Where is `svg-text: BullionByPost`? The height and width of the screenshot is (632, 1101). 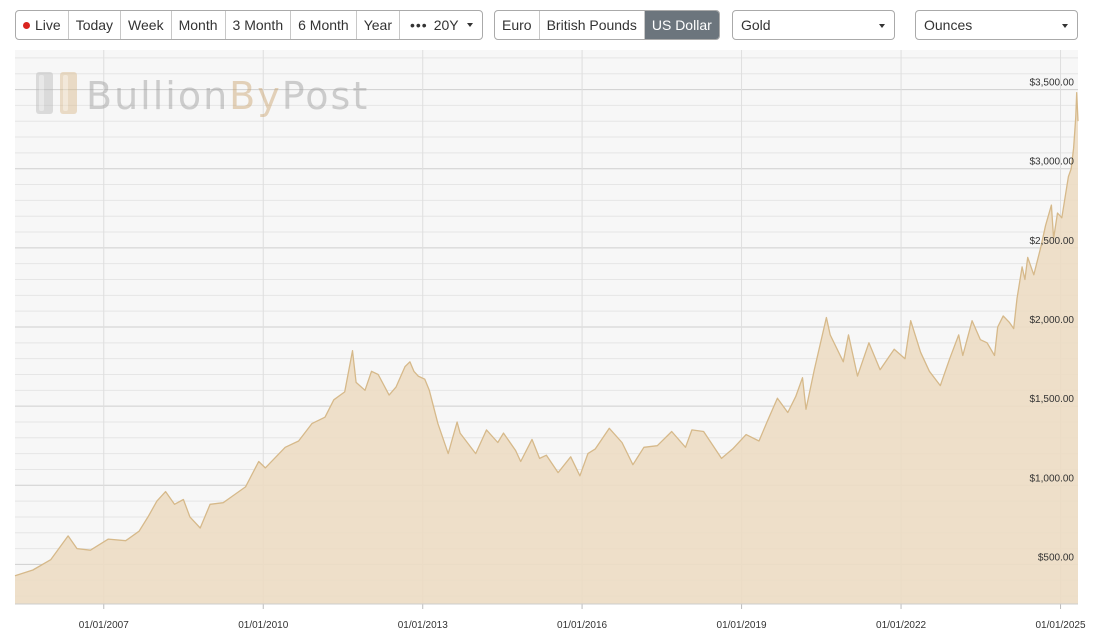 svg-text: BullionByPost is located at coordinates (227, 96).